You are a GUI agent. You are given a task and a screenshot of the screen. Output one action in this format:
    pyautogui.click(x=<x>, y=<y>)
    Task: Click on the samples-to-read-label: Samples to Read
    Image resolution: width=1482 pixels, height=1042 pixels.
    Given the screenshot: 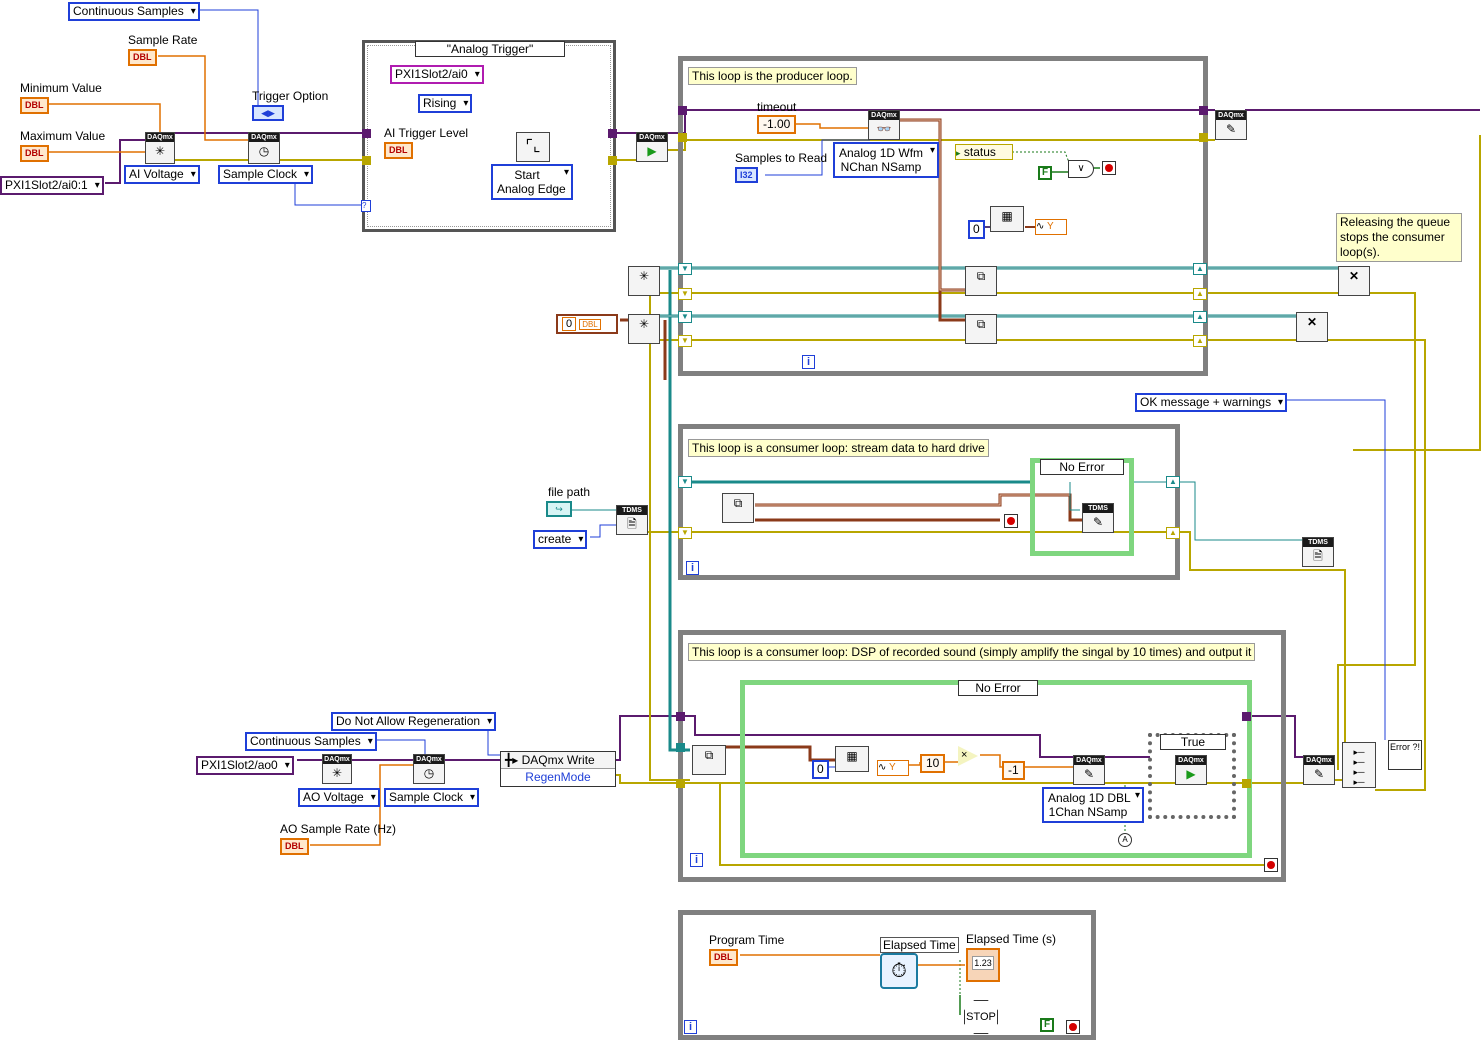 What is the action you would take?
    pyautogui.click(x=781, y=158)
    